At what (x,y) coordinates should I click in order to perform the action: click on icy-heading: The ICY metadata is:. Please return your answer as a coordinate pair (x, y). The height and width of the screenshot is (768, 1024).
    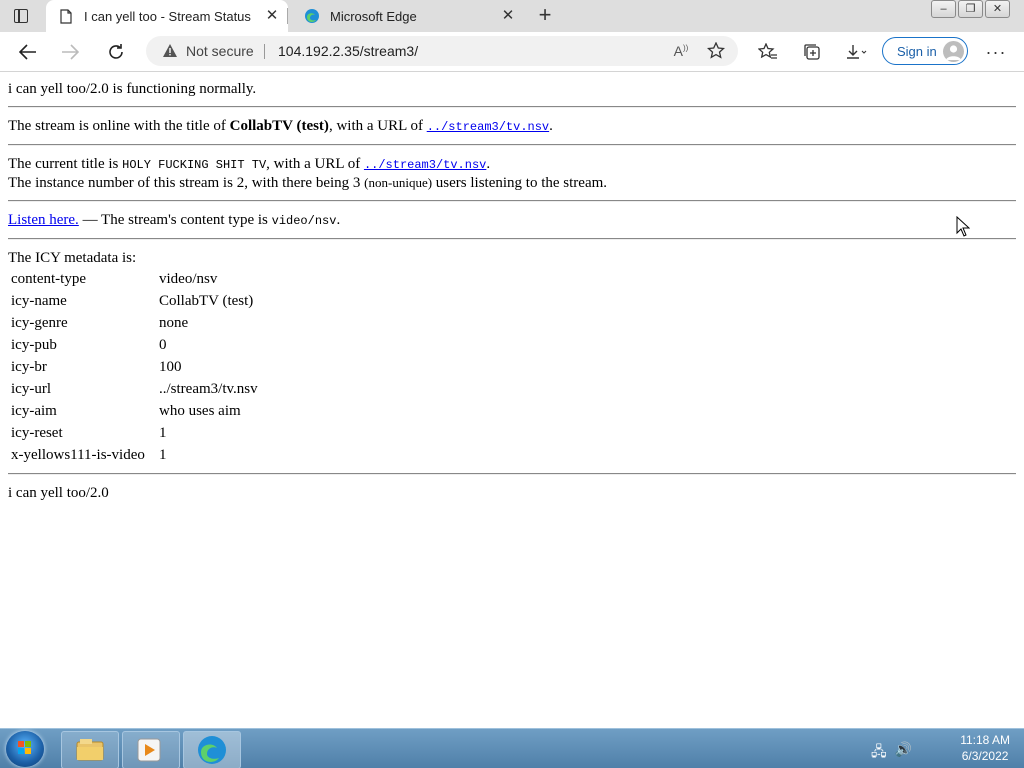
    Looking at the image, I should click on (72, 258).